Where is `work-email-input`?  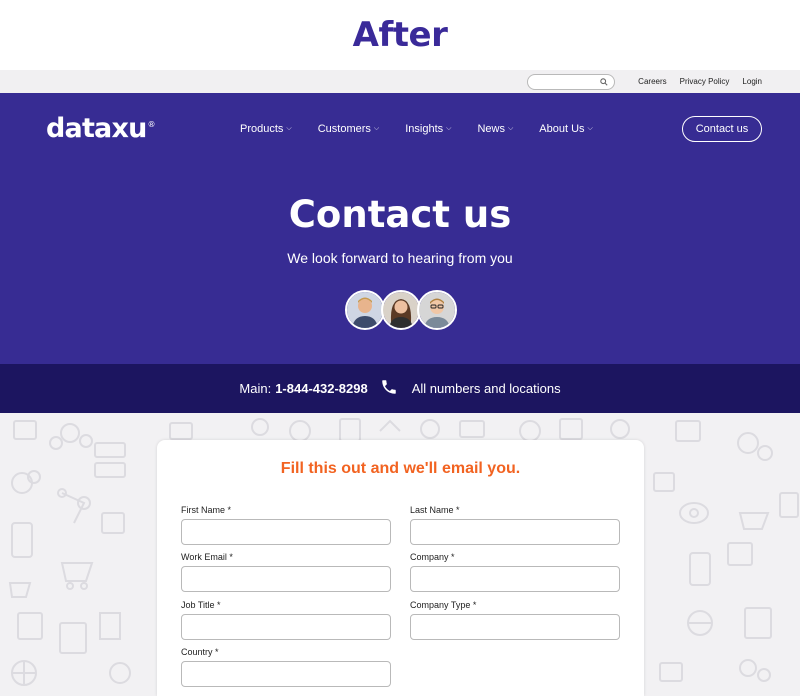 work-email-input is located at coordinates (286, 579).